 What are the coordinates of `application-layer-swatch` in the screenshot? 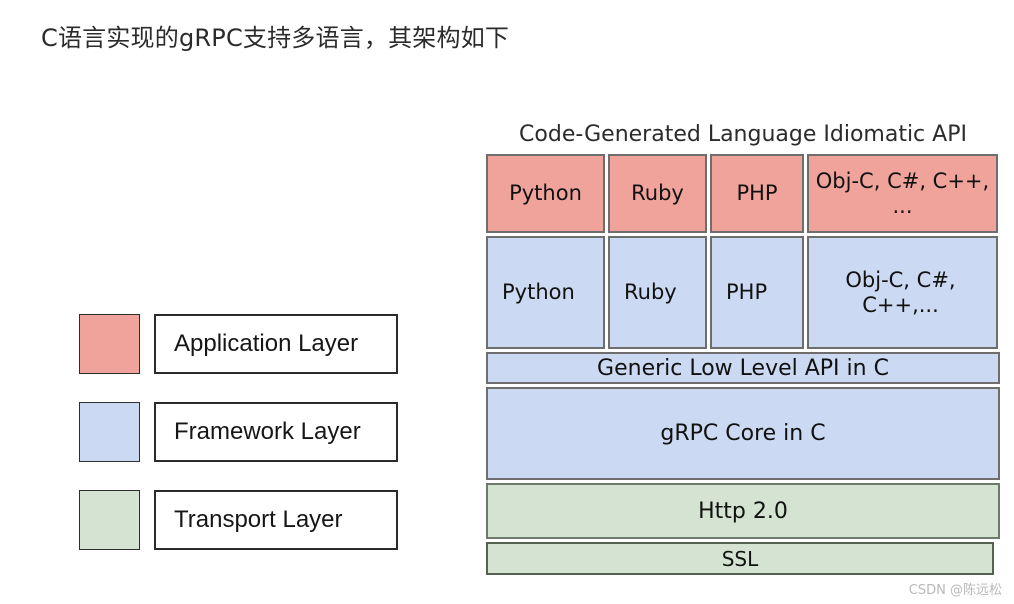 It's located at (109, 344).